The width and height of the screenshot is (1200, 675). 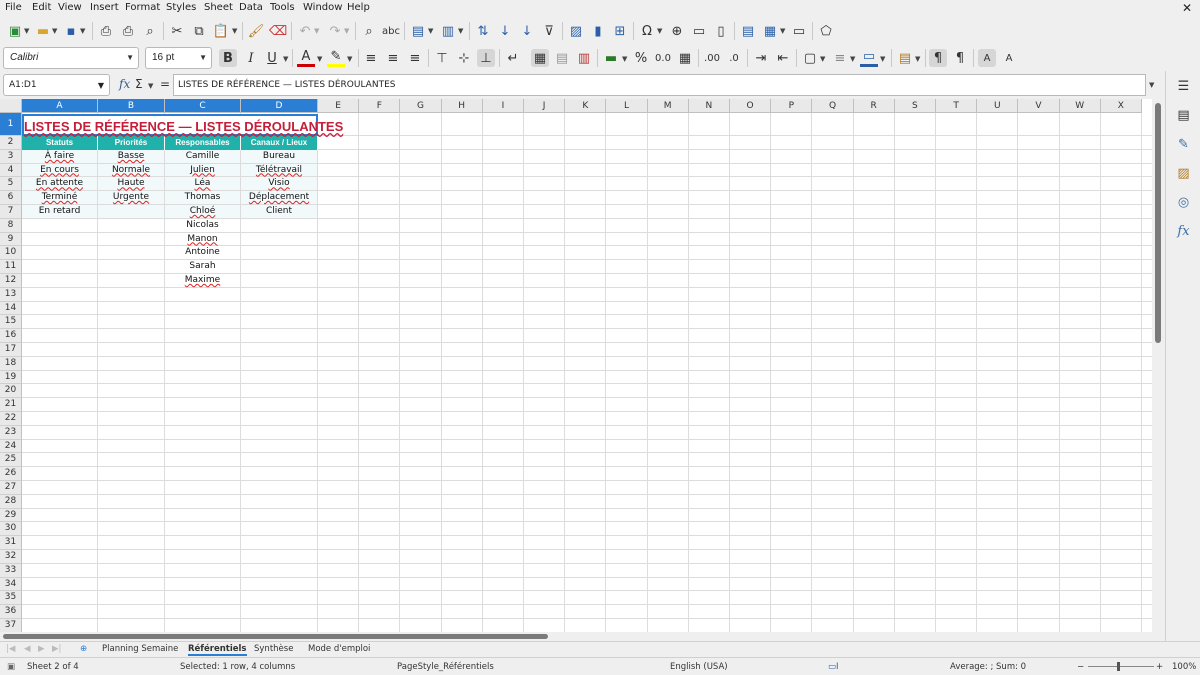 What do you see at coordinates (279, 156) in the screenshot?
I see `data-cell: Bureau` at bounding box center [279, 156].